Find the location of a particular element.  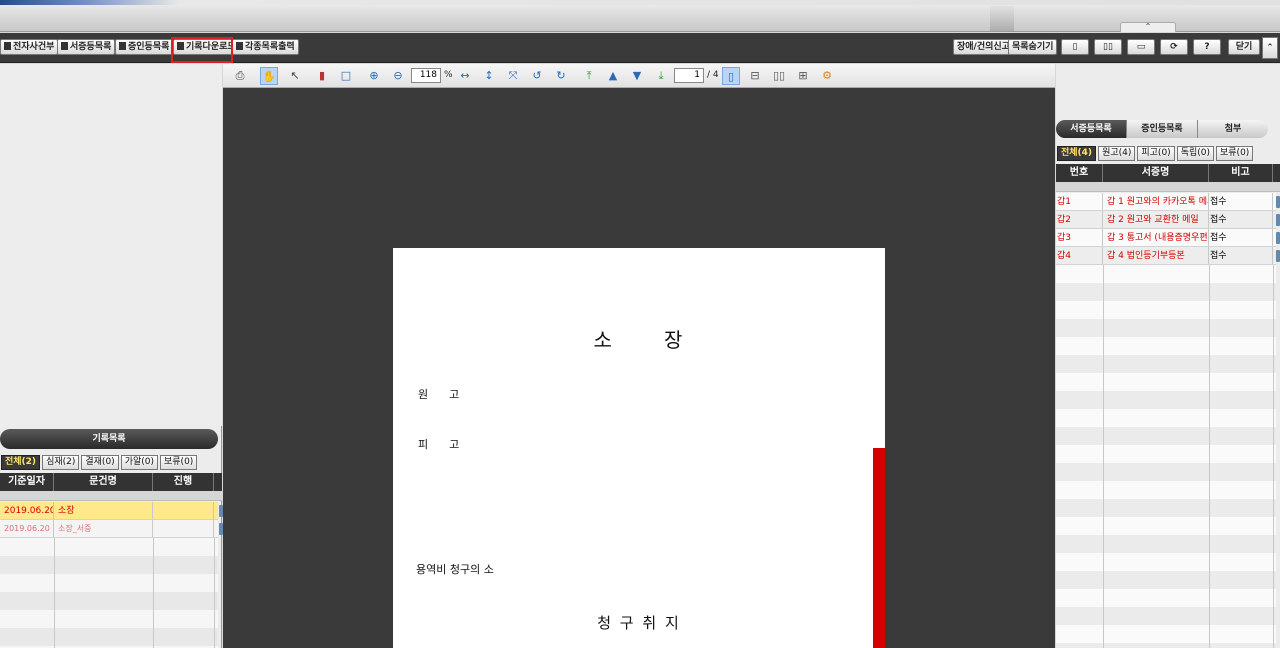

tab-witness-list: 증인등목록 is located at coordinates (1162, 129).